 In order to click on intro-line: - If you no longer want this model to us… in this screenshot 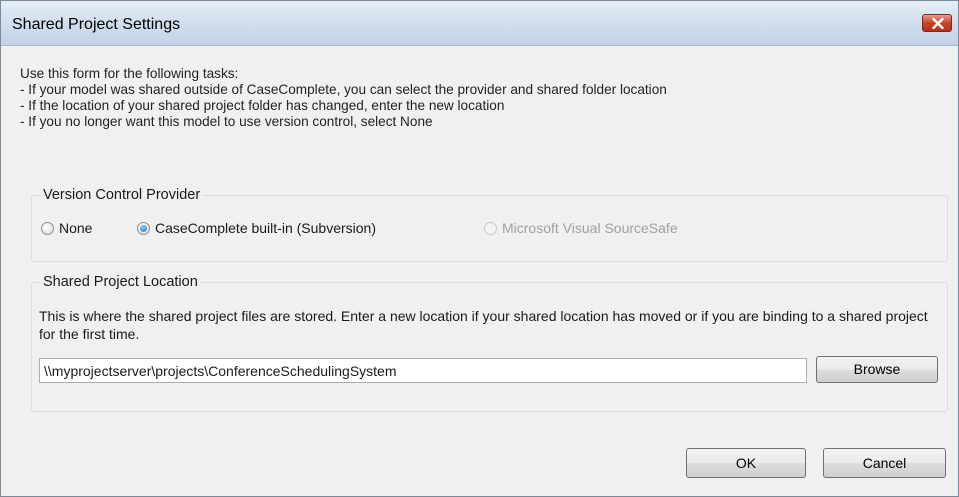, I will do `click(226, 121)`.